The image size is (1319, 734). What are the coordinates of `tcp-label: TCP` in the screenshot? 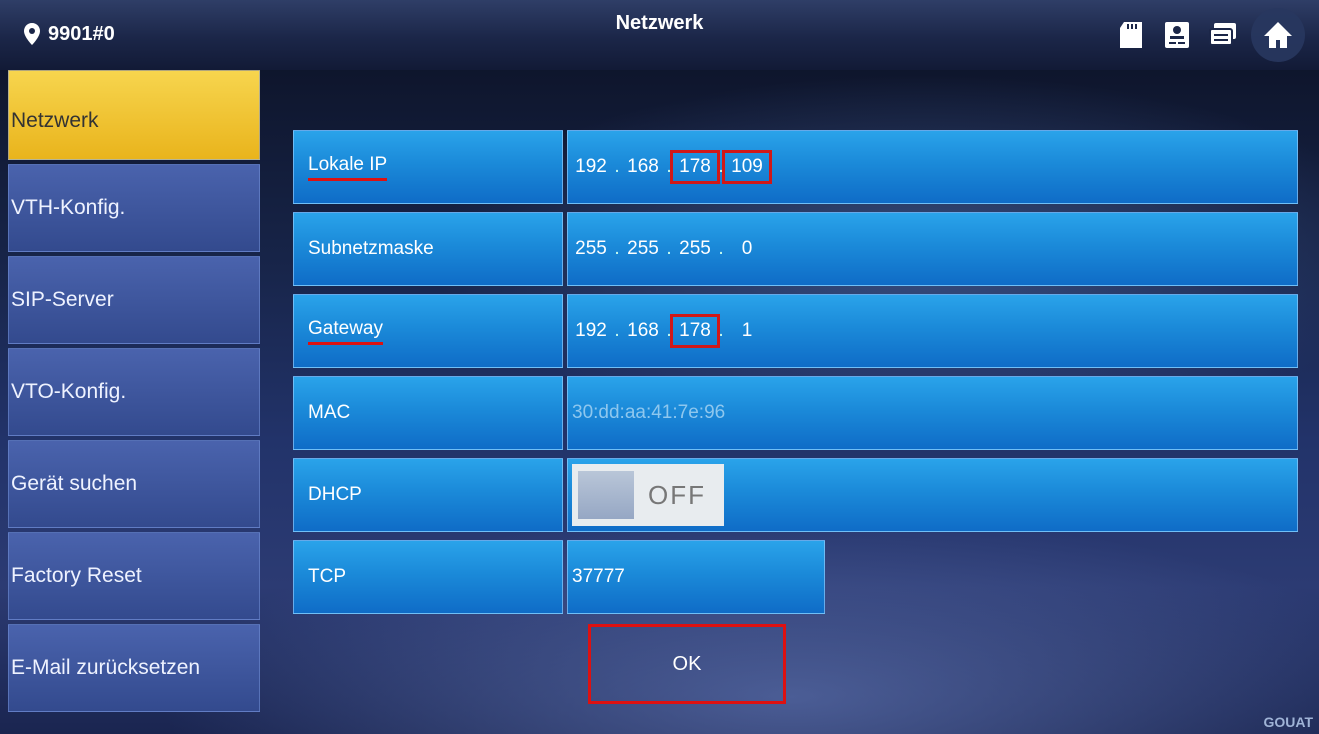 It's located at (327, 576).